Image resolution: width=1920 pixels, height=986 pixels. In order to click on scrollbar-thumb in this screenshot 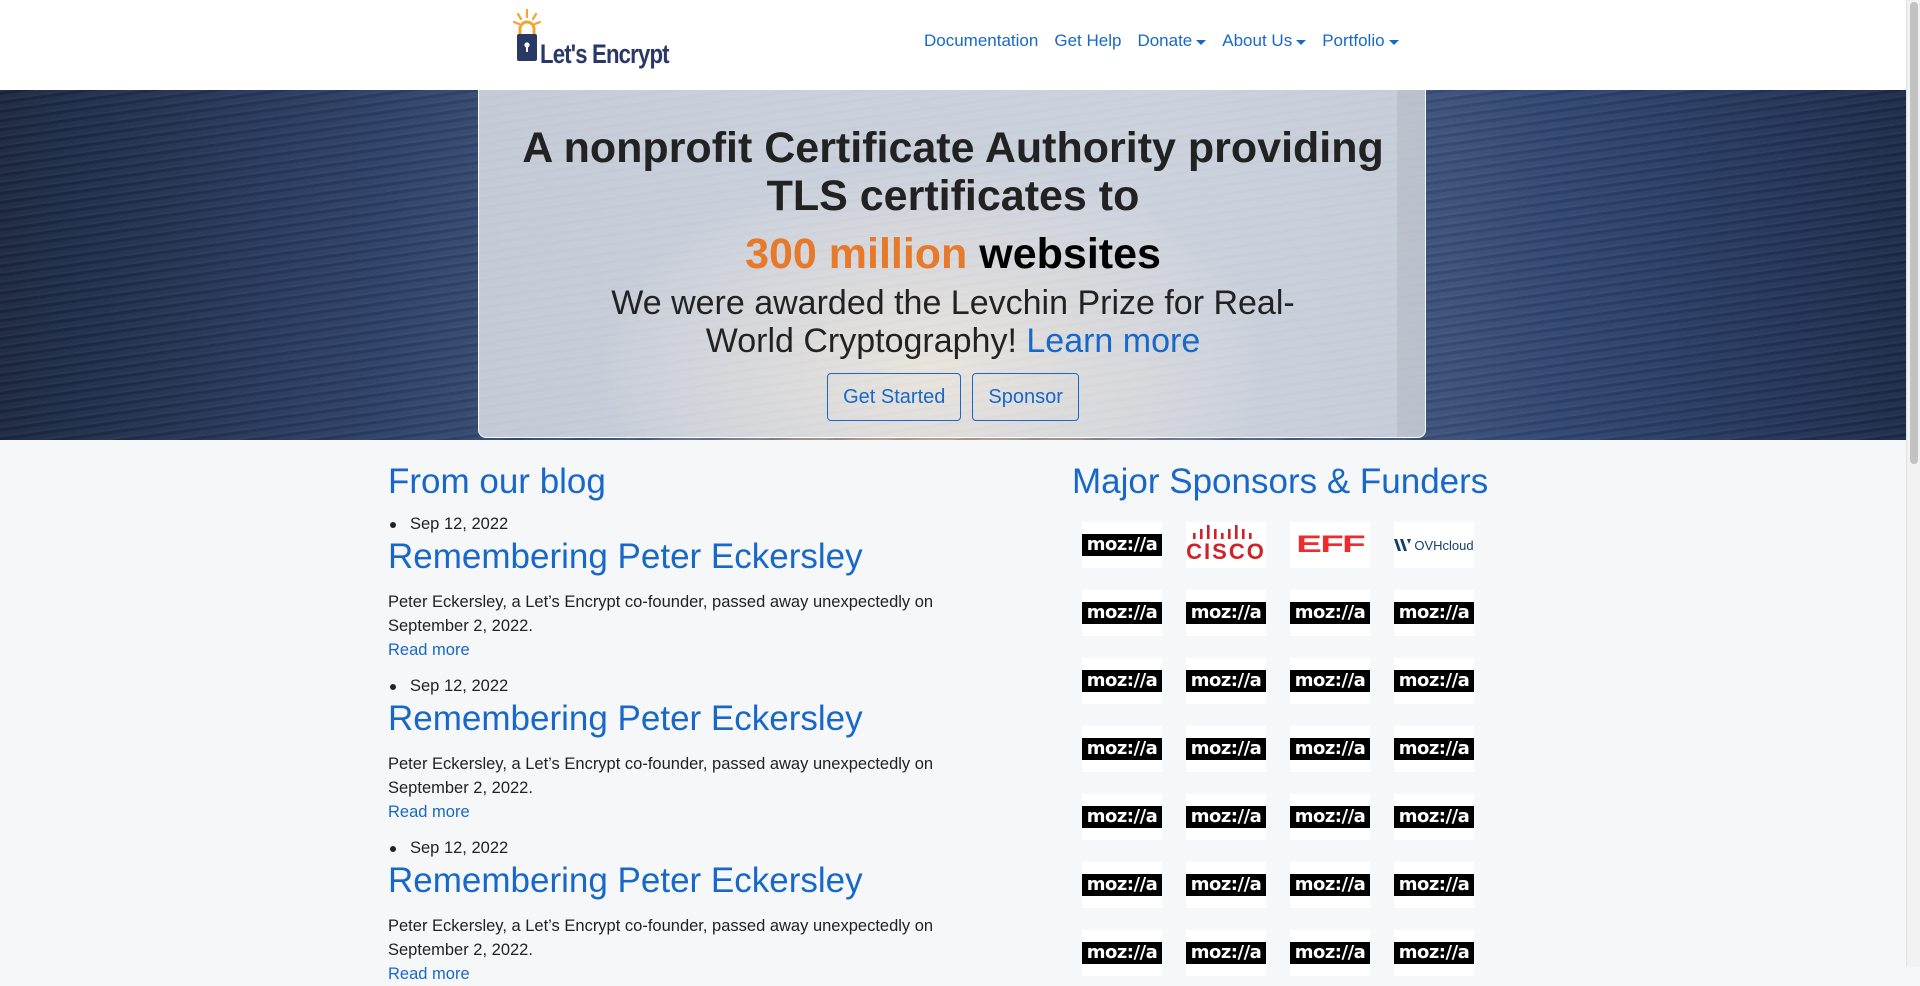, I will do `click(1914, 233)`.